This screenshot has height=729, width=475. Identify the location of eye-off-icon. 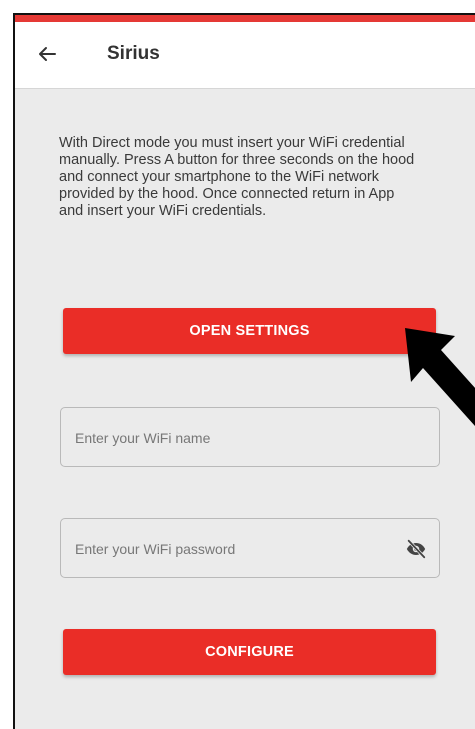
(416, 549).